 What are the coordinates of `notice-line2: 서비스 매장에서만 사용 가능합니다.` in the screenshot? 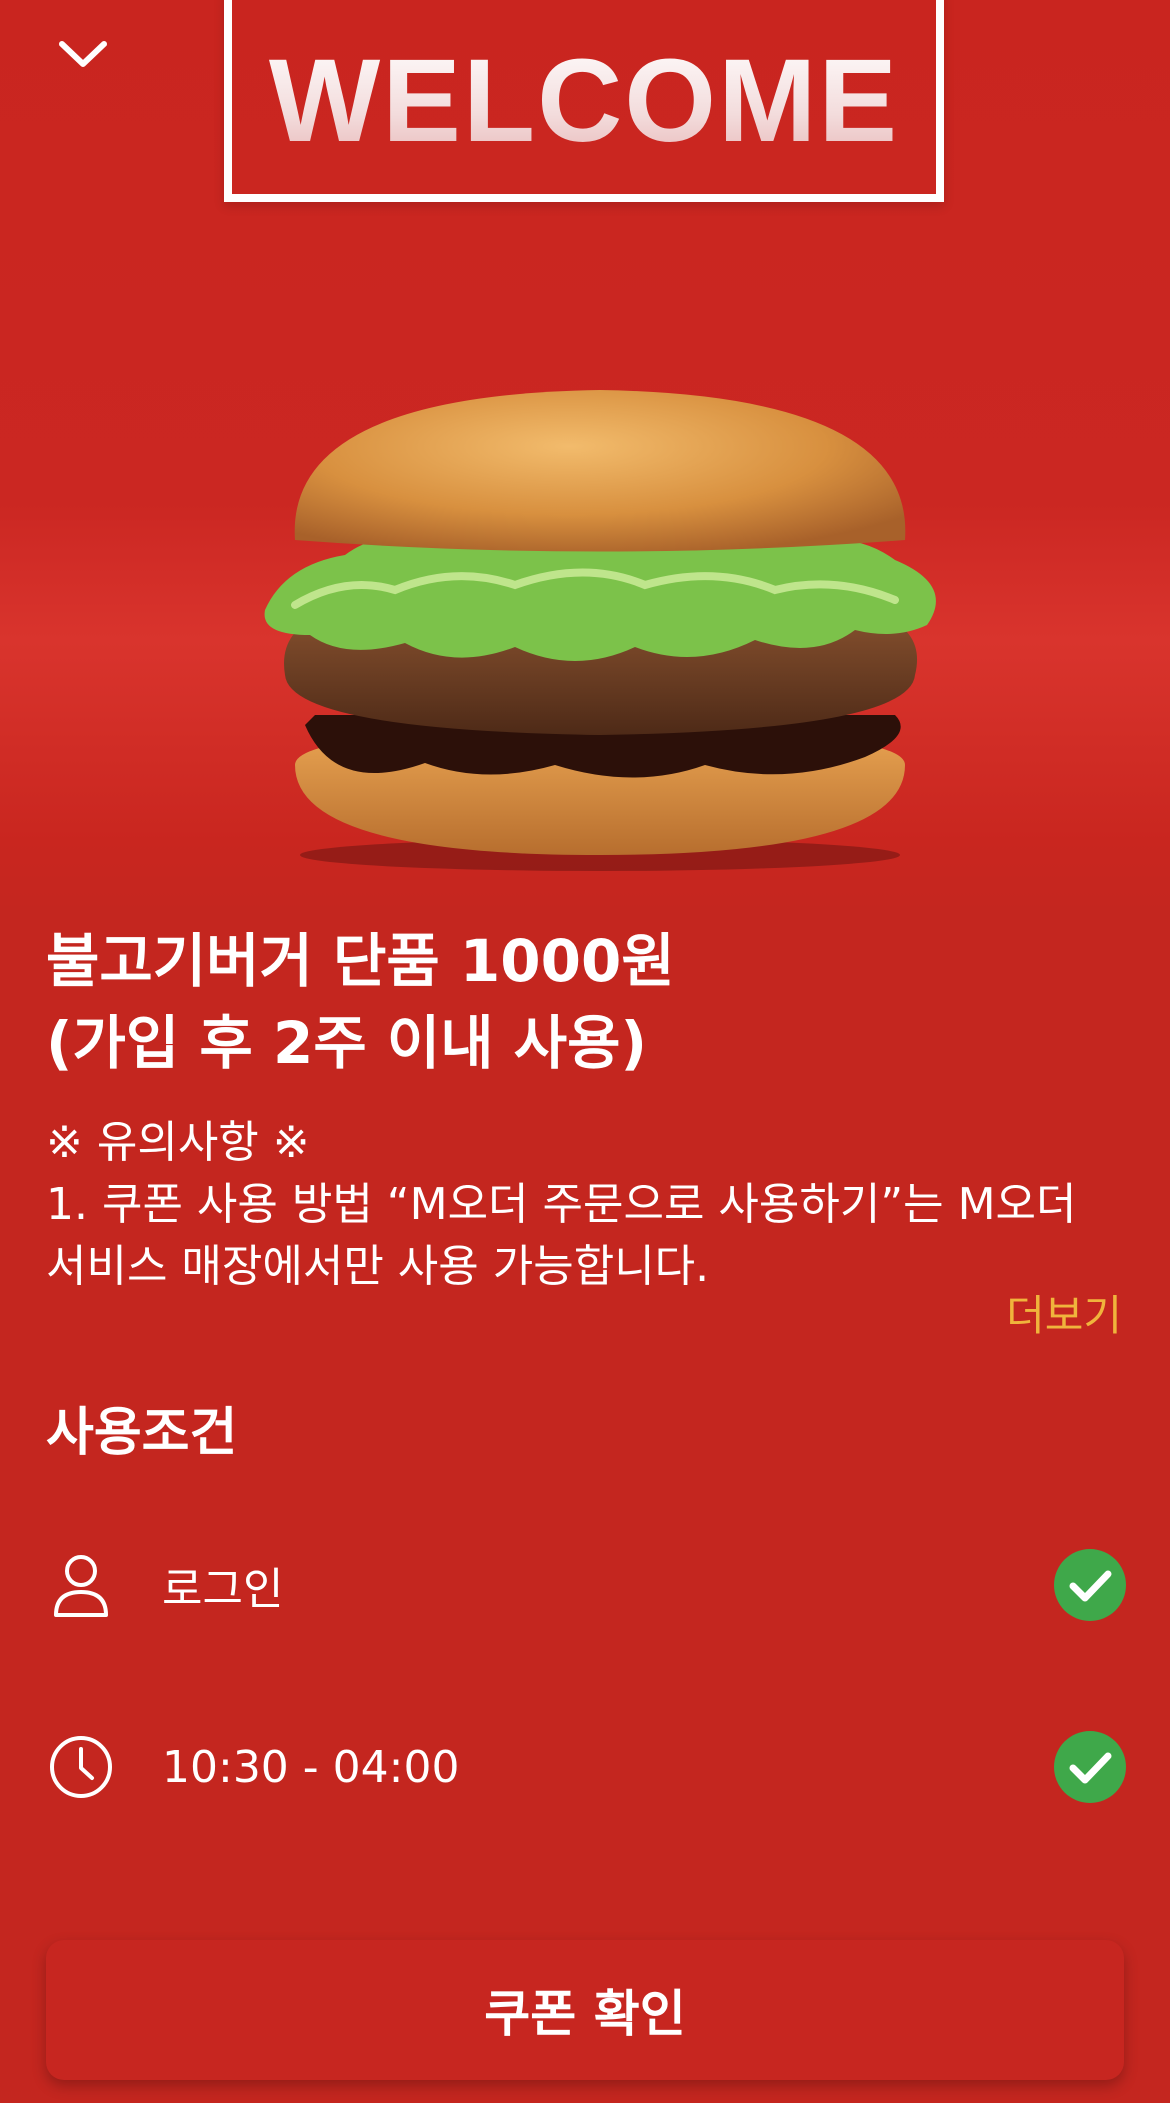 It's located at (378, 1266).